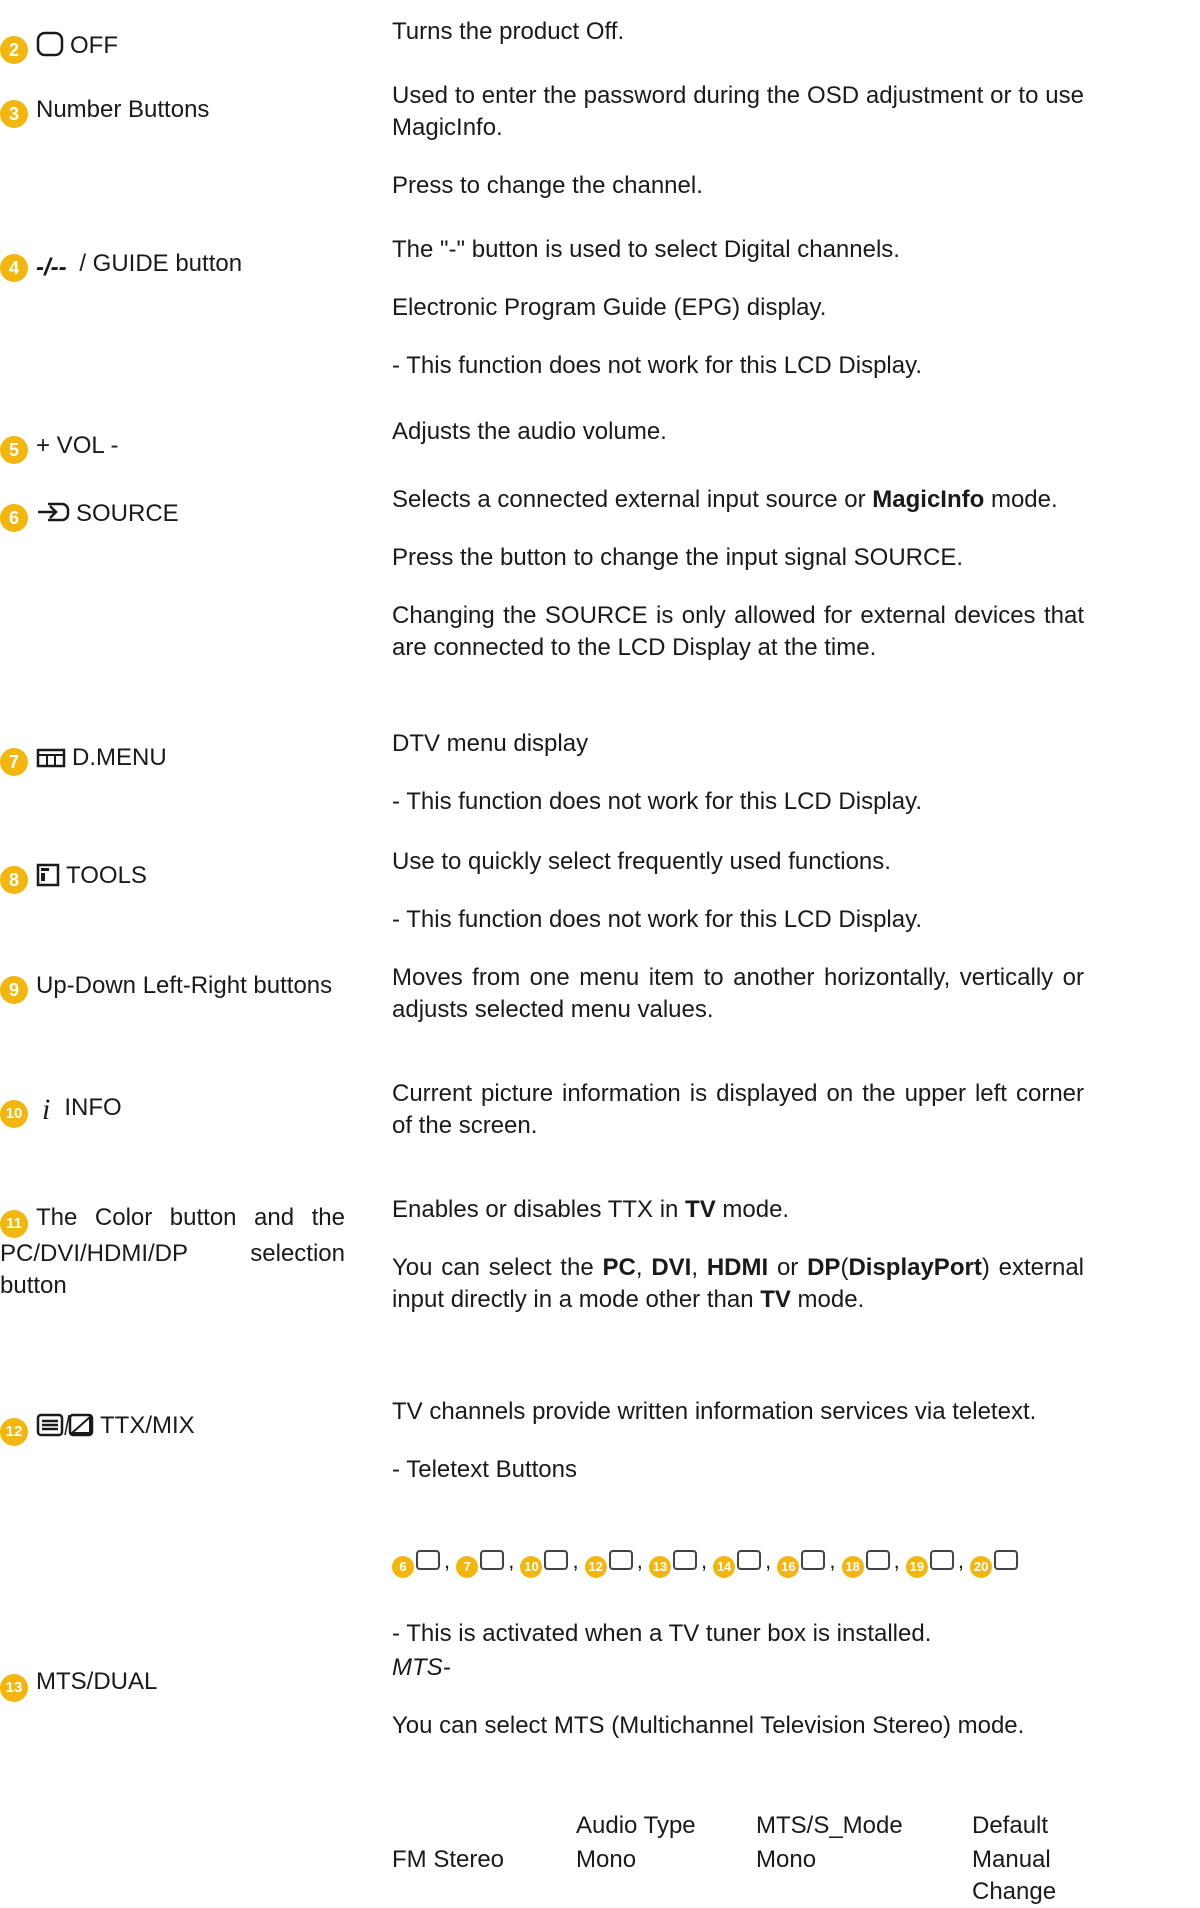 This screenshot has width=1200, height=1908. Describe the element at coordinates (50, 48) in the screenshot. I see `power-off-icon` at that location.